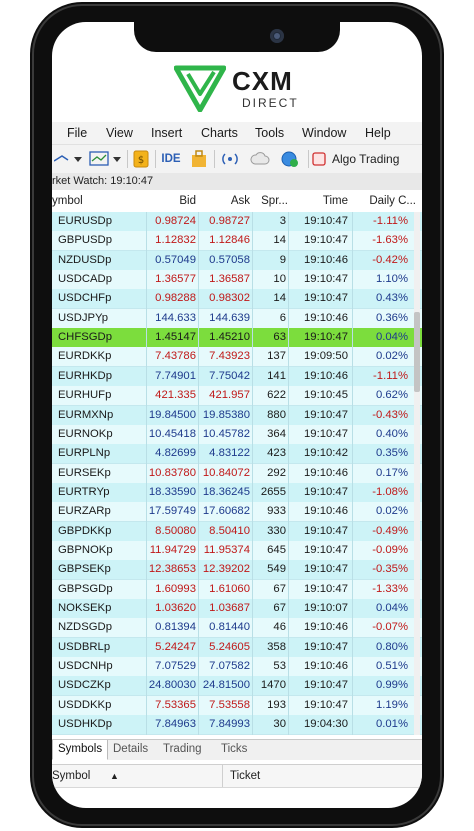 This screenshot has width=474, height=831. What do you see at coordinates (229, 259) in the screenshot?
I see `cell-ask: 0.57058` at bounding box center [229, 259].